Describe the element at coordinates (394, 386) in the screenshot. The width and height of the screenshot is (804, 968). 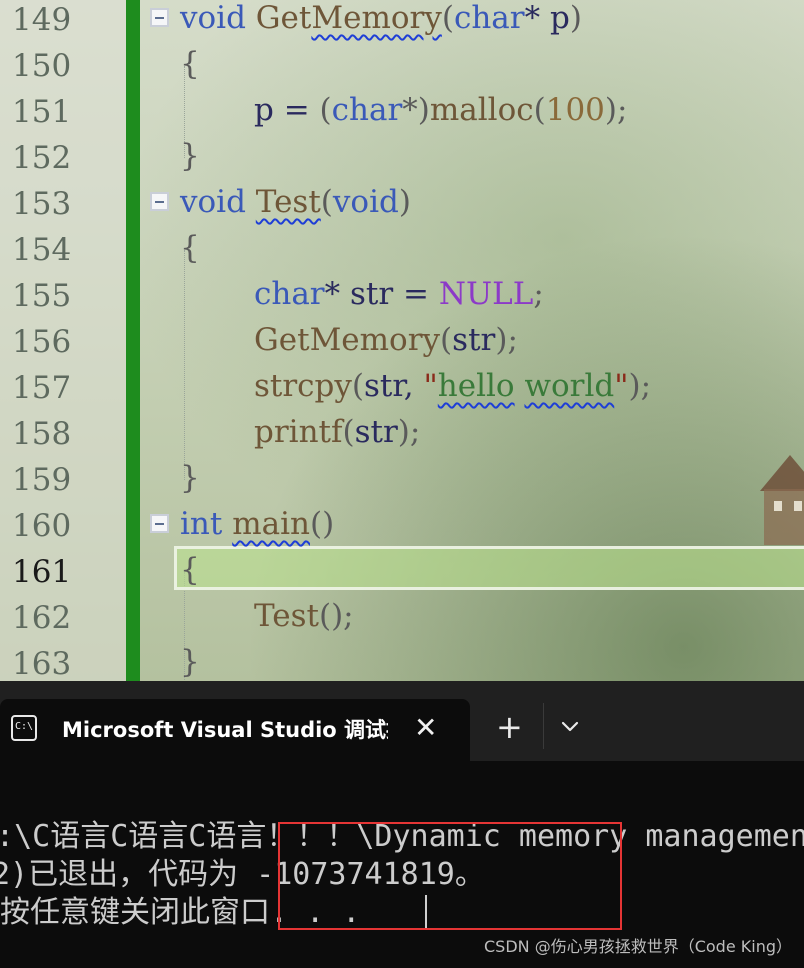
I see `code-token: str,` at that location.